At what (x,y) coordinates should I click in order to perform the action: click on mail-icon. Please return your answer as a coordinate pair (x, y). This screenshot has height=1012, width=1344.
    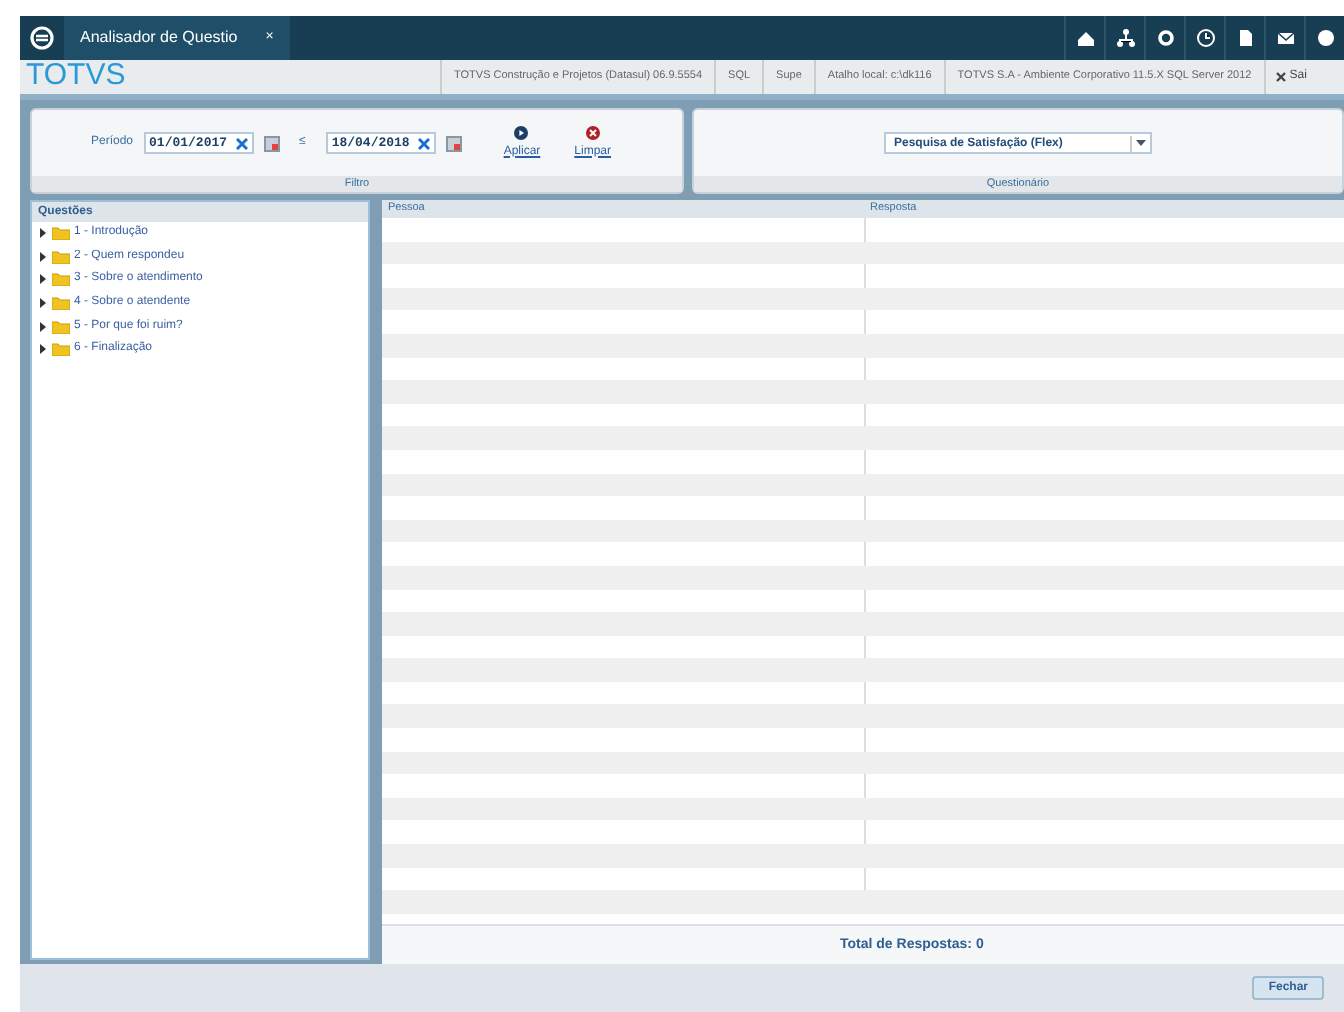
    Looking at the image, I should click on (1285, 38).